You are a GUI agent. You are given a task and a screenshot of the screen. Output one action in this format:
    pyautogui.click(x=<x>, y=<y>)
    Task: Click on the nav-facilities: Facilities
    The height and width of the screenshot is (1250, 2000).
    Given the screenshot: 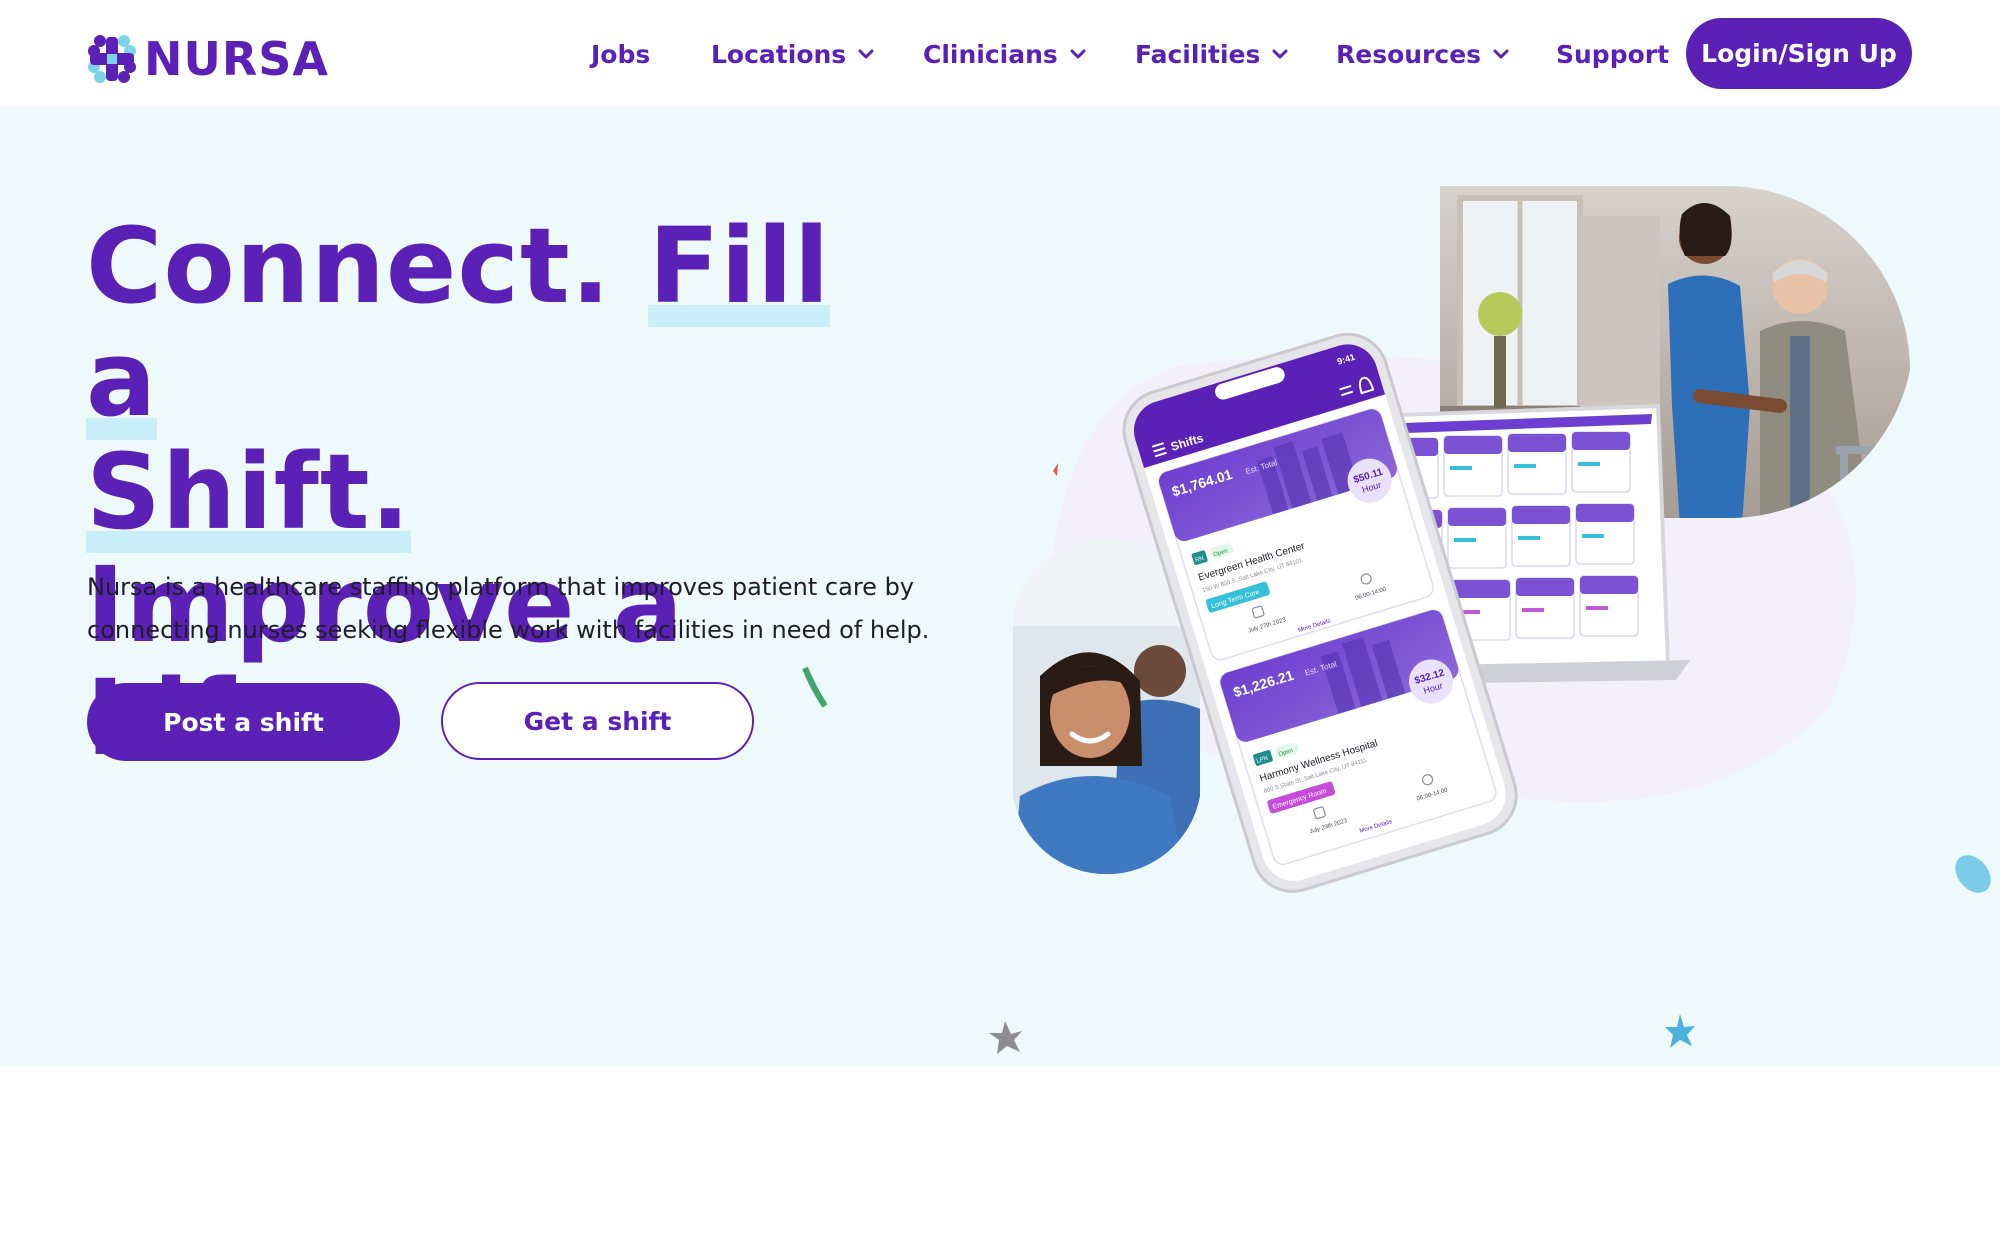 What is the action you would take?
    pyautogui.click(x=1213, y=54)
    